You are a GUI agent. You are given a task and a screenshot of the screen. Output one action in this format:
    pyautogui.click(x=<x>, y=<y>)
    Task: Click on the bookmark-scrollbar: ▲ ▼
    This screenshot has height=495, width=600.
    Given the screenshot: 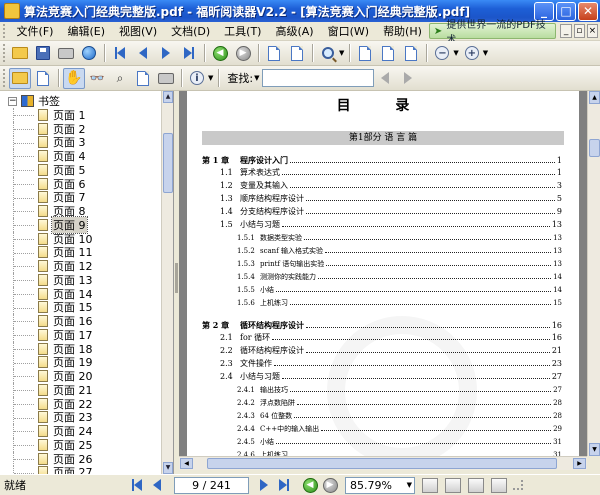 What is the action you would take?
    pyautogui.click(x=167, y=282)
    